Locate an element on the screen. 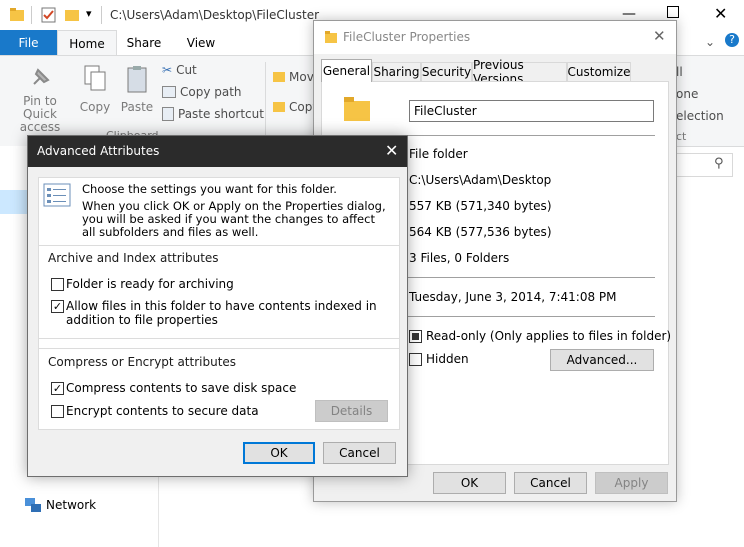 The height and width of the screenshot is (547, 744). properties-title-bar: FileCluster Properties ✕ is located at coordinates (495, 37).